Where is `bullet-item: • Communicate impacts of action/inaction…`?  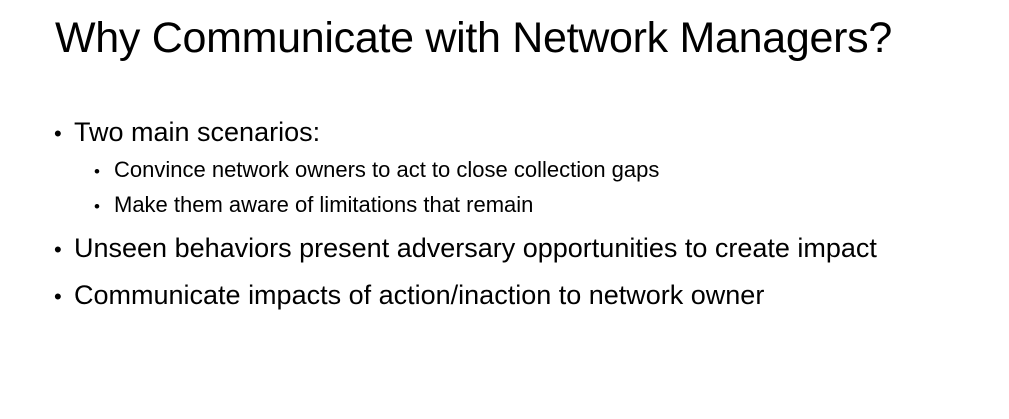 bullet-item: • Communicate impacts of action/inaction… is located at coordinates (409, 296).